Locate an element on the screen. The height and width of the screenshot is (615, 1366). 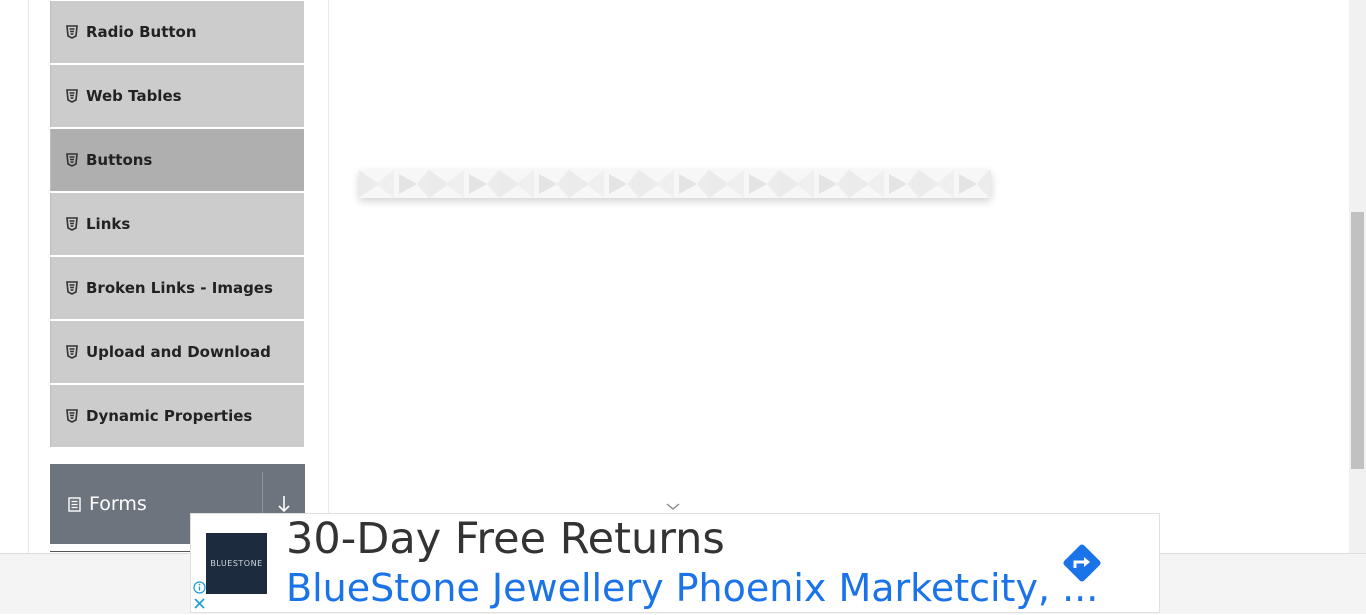
menu-item-label: Broken Links - Images is located at coordinates (179, 288).